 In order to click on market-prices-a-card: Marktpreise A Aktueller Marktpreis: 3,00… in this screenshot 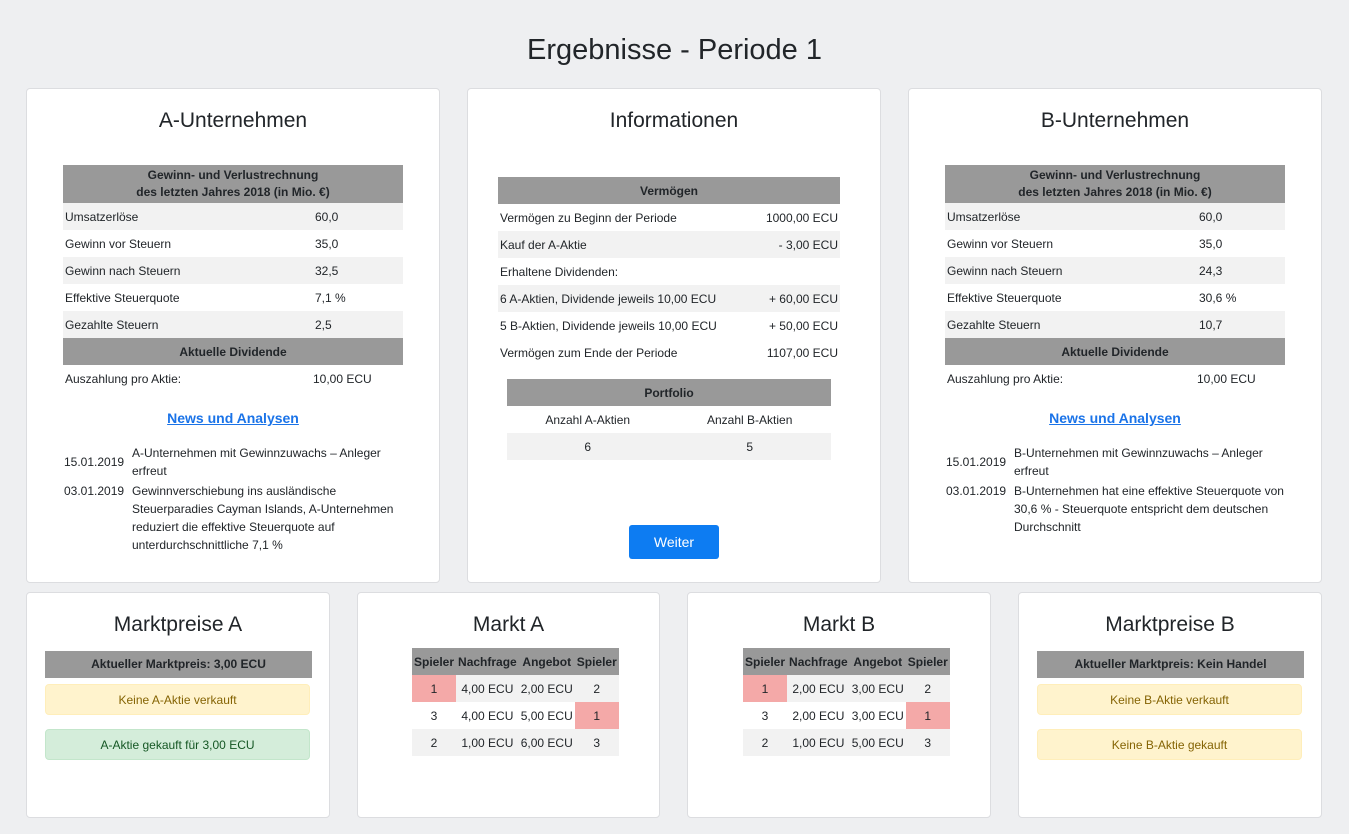, I will do `click(178, 705)`.